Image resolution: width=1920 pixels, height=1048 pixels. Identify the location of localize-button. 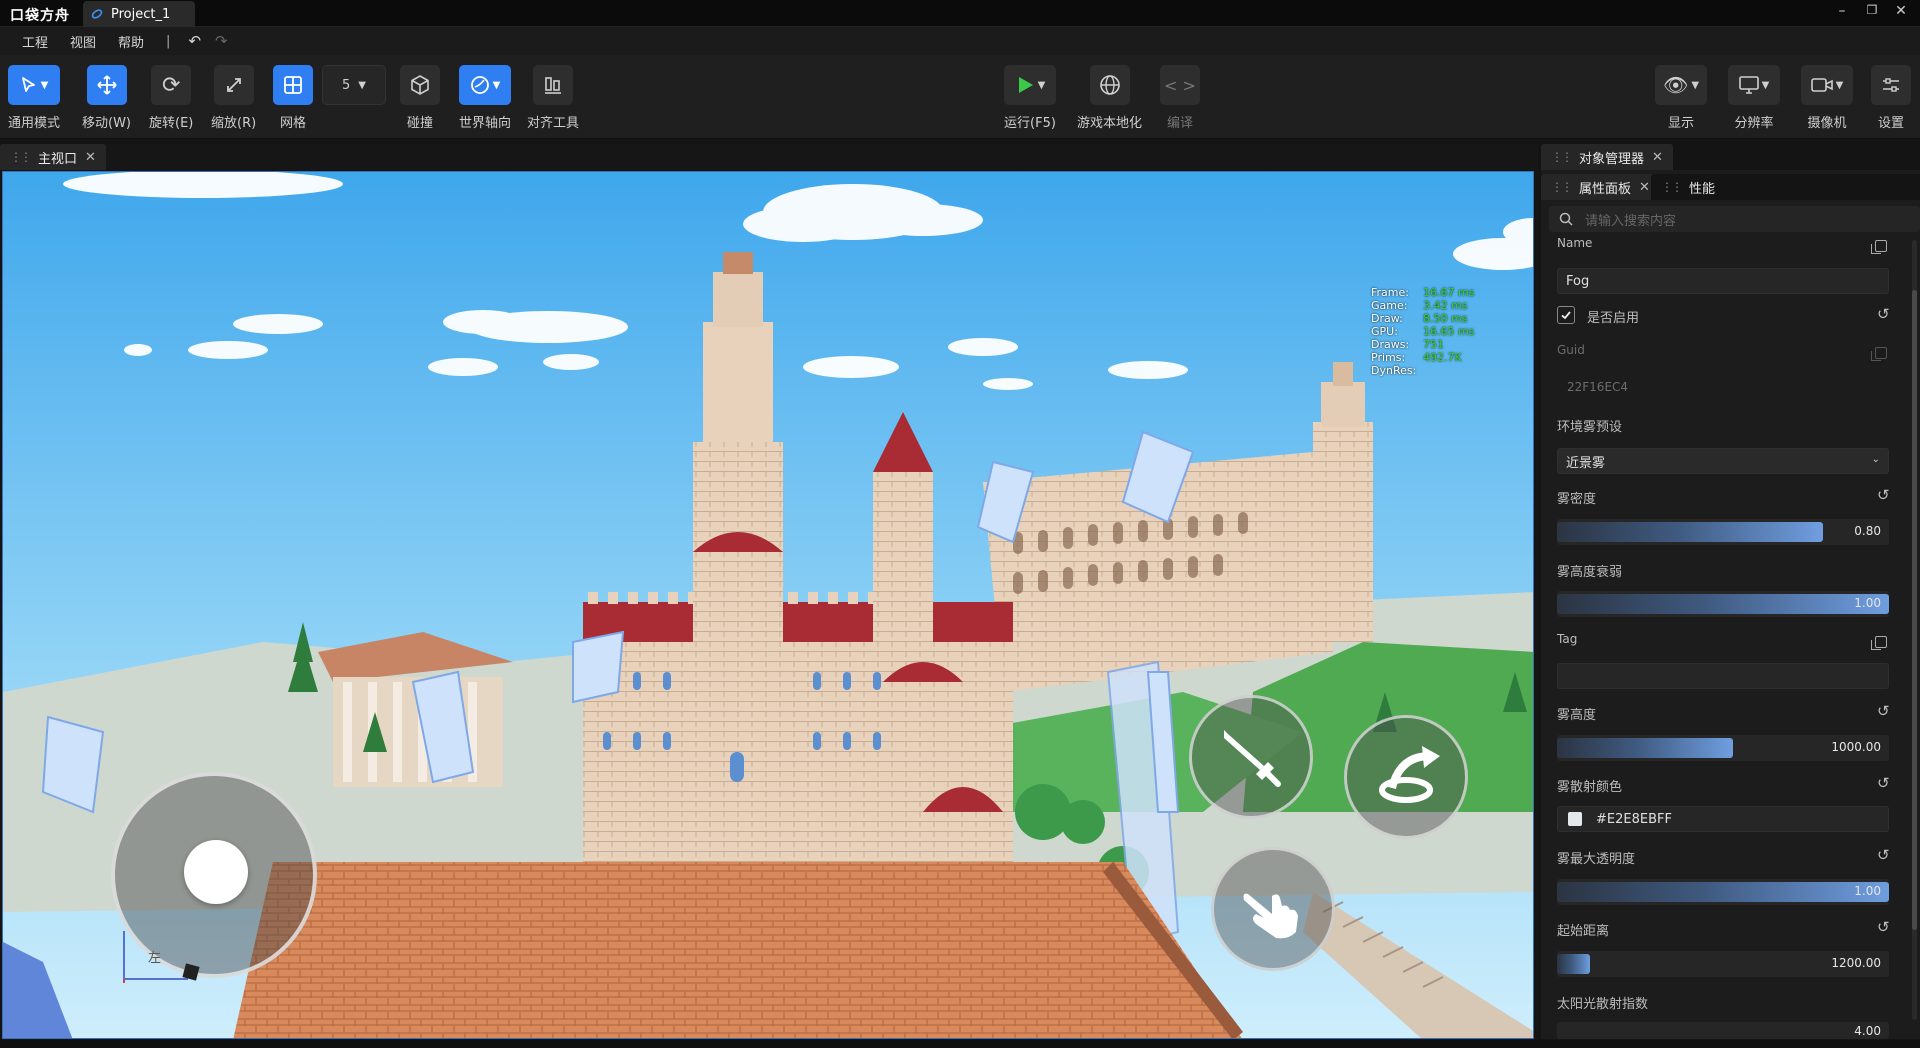
(1109, 85).